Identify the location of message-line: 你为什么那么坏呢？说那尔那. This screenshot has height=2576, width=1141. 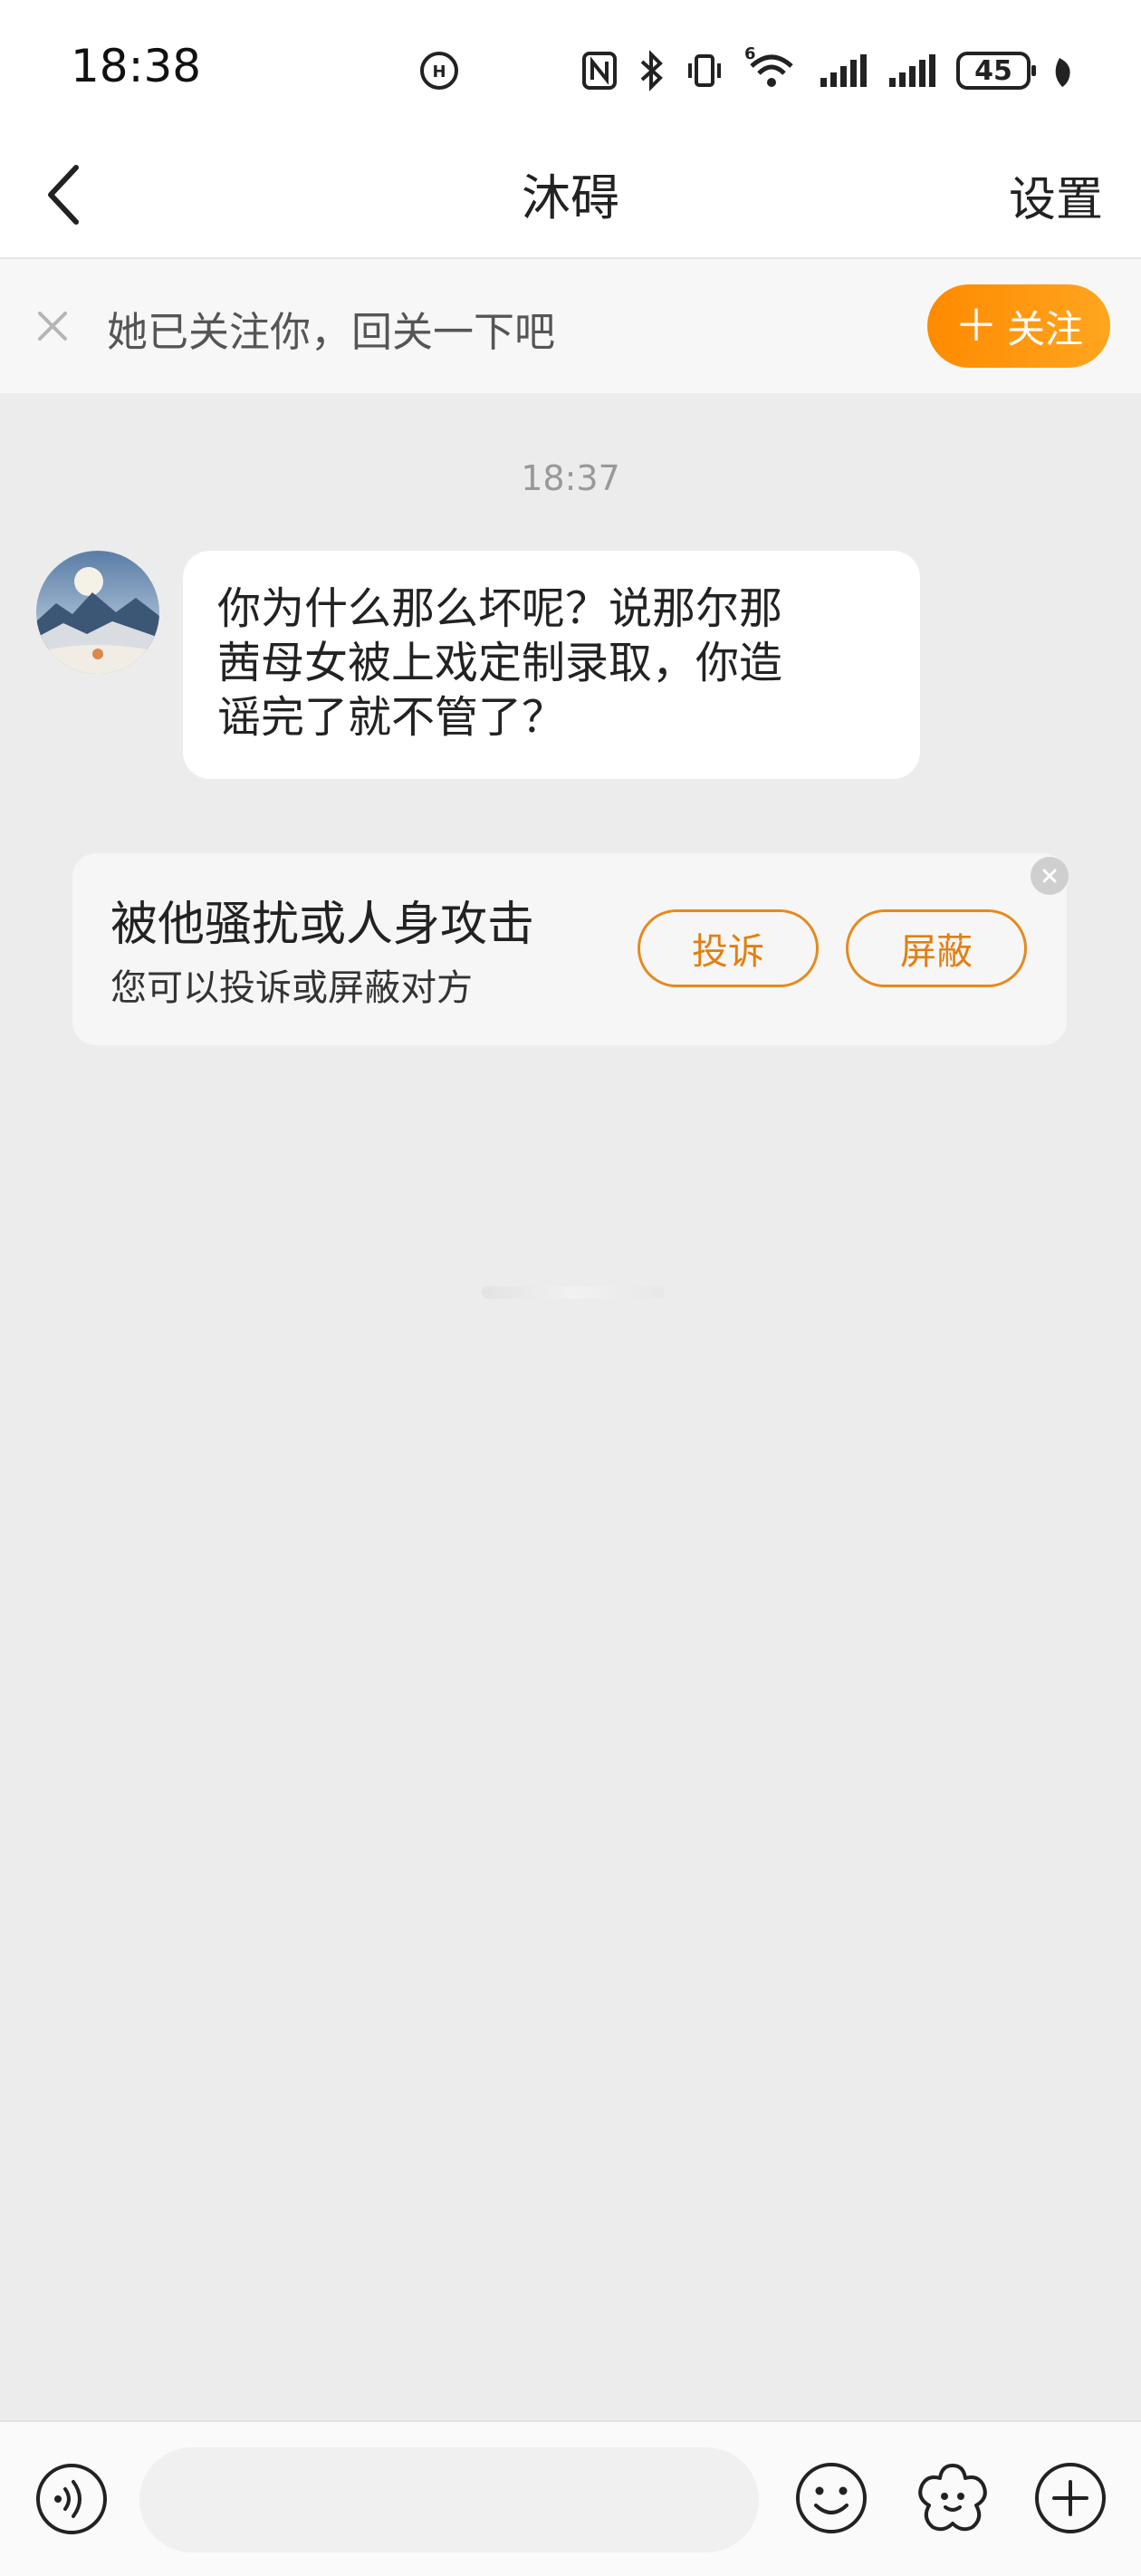
(500, 608).